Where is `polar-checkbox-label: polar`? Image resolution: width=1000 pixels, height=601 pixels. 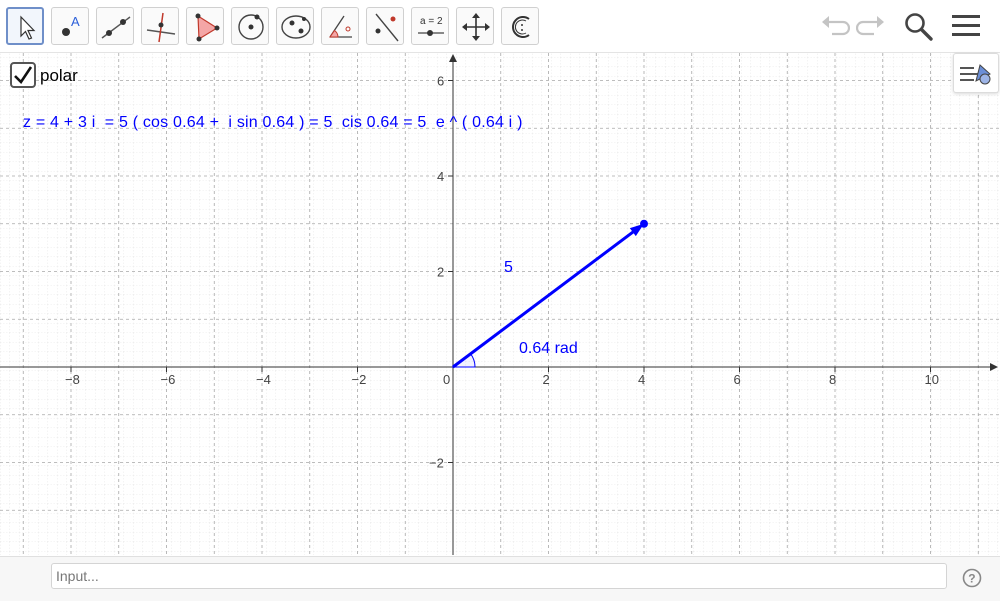
polar-checkbox-label: polar is located at coordinates (59, 75).